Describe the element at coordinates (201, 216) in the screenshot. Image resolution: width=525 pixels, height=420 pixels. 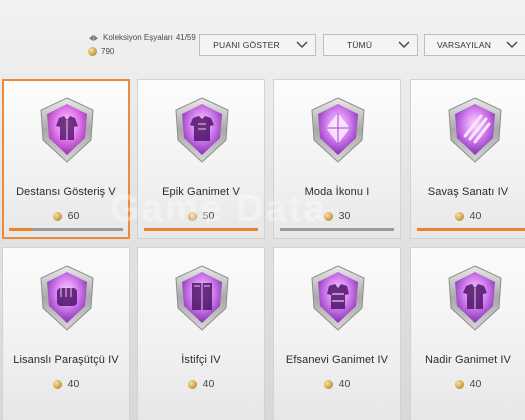
I see `card-points: 50` at that location.